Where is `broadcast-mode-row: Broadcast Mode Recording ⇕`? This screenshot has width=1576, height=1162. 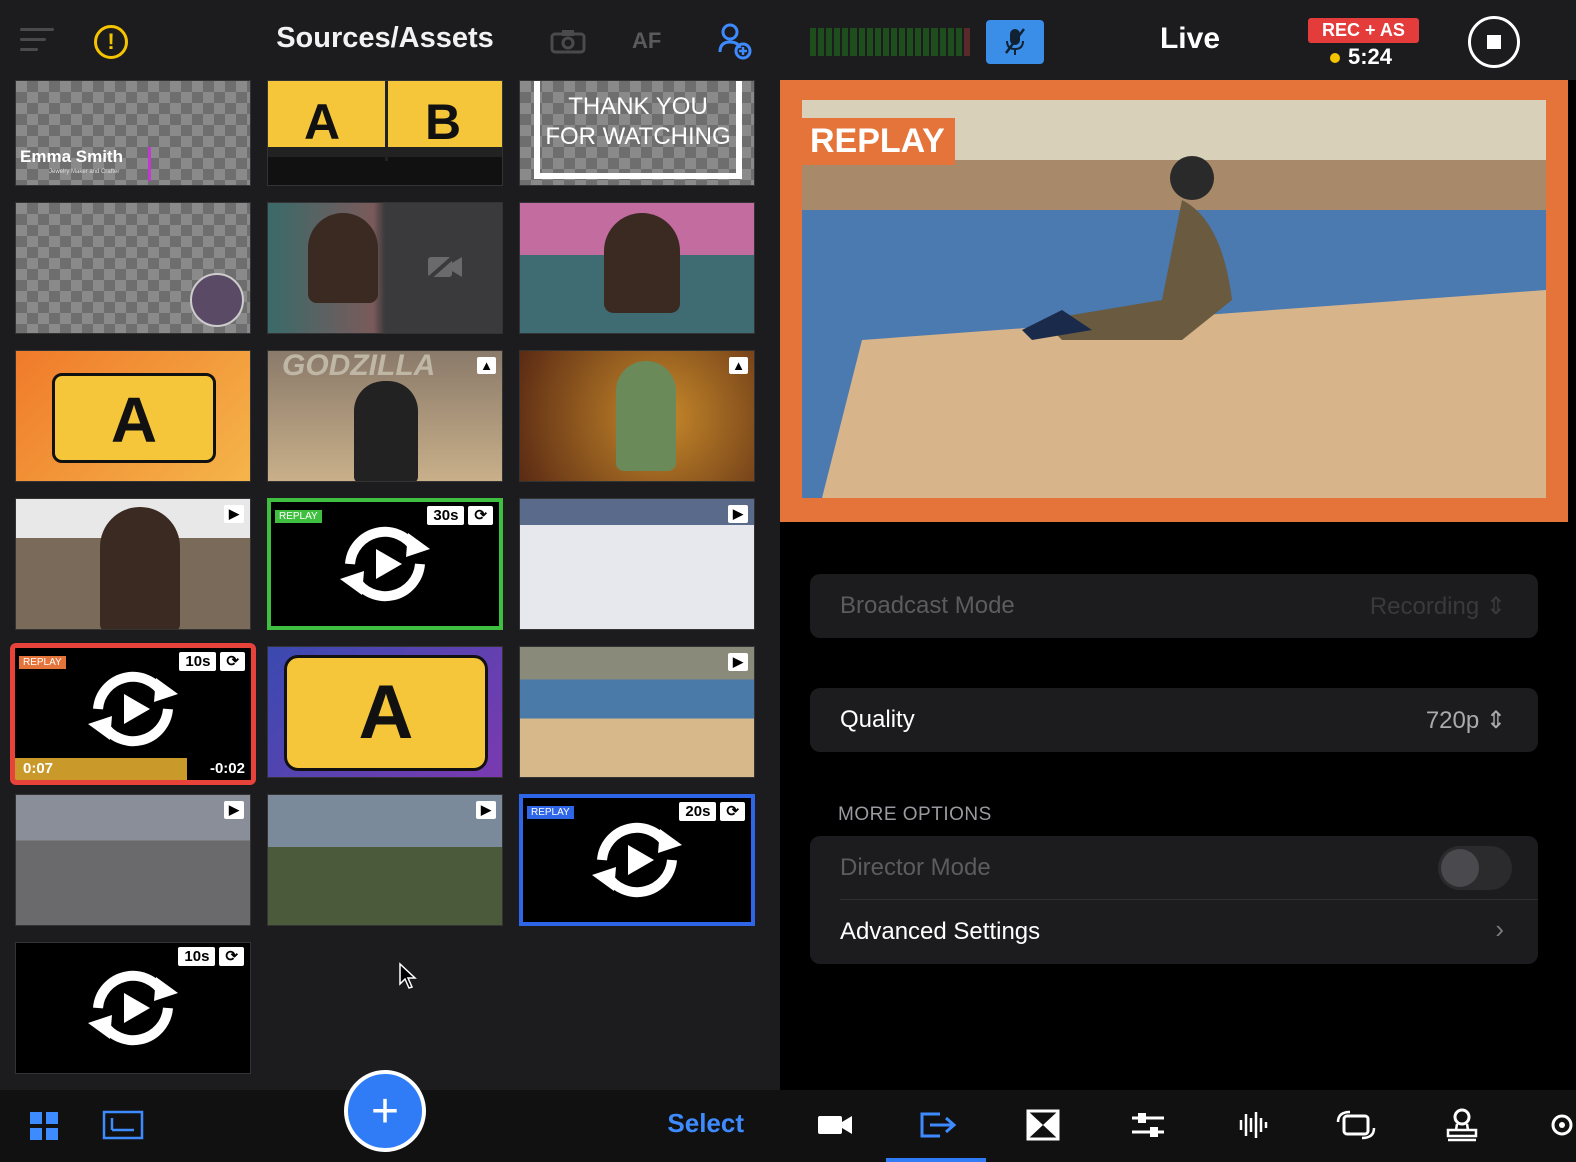 broadcast-mode-row: Broadcast Mode Recording ⇕ is located at coordinates (1174, 606).